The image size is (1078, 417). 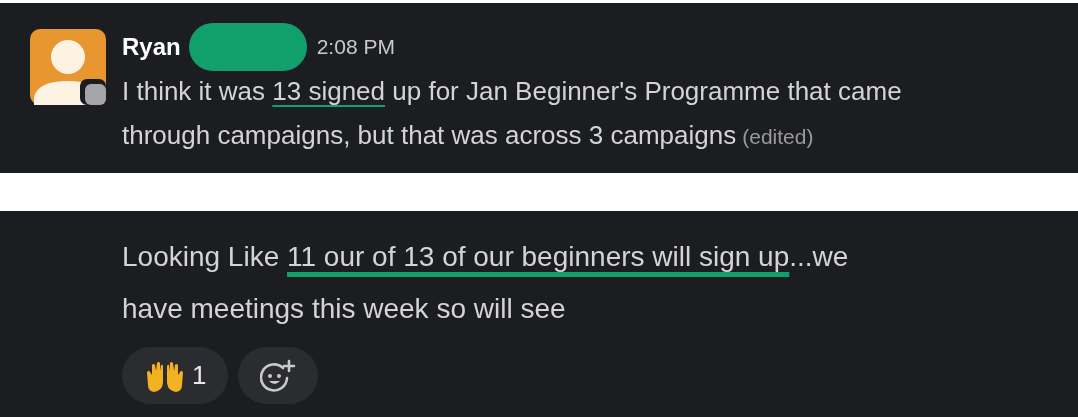 What do you see at coordinates (355, 47) in the screenshot?
I see `timestamp: 2:08 PM` at bounding box center [355, 47].